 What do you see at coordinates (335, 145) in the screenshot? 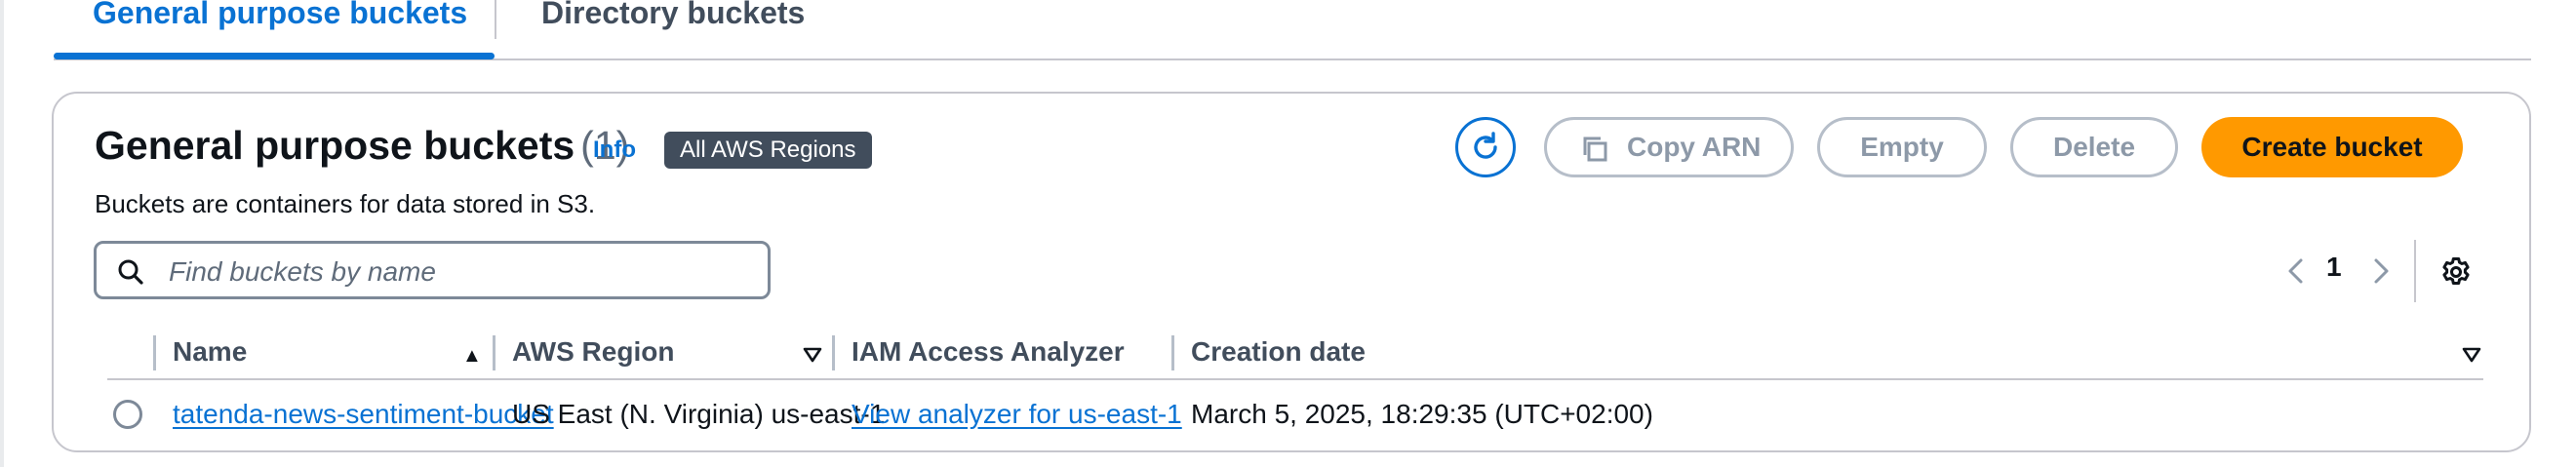
I see `title-text: General purpose buckets` at bounding box center [335, 145].